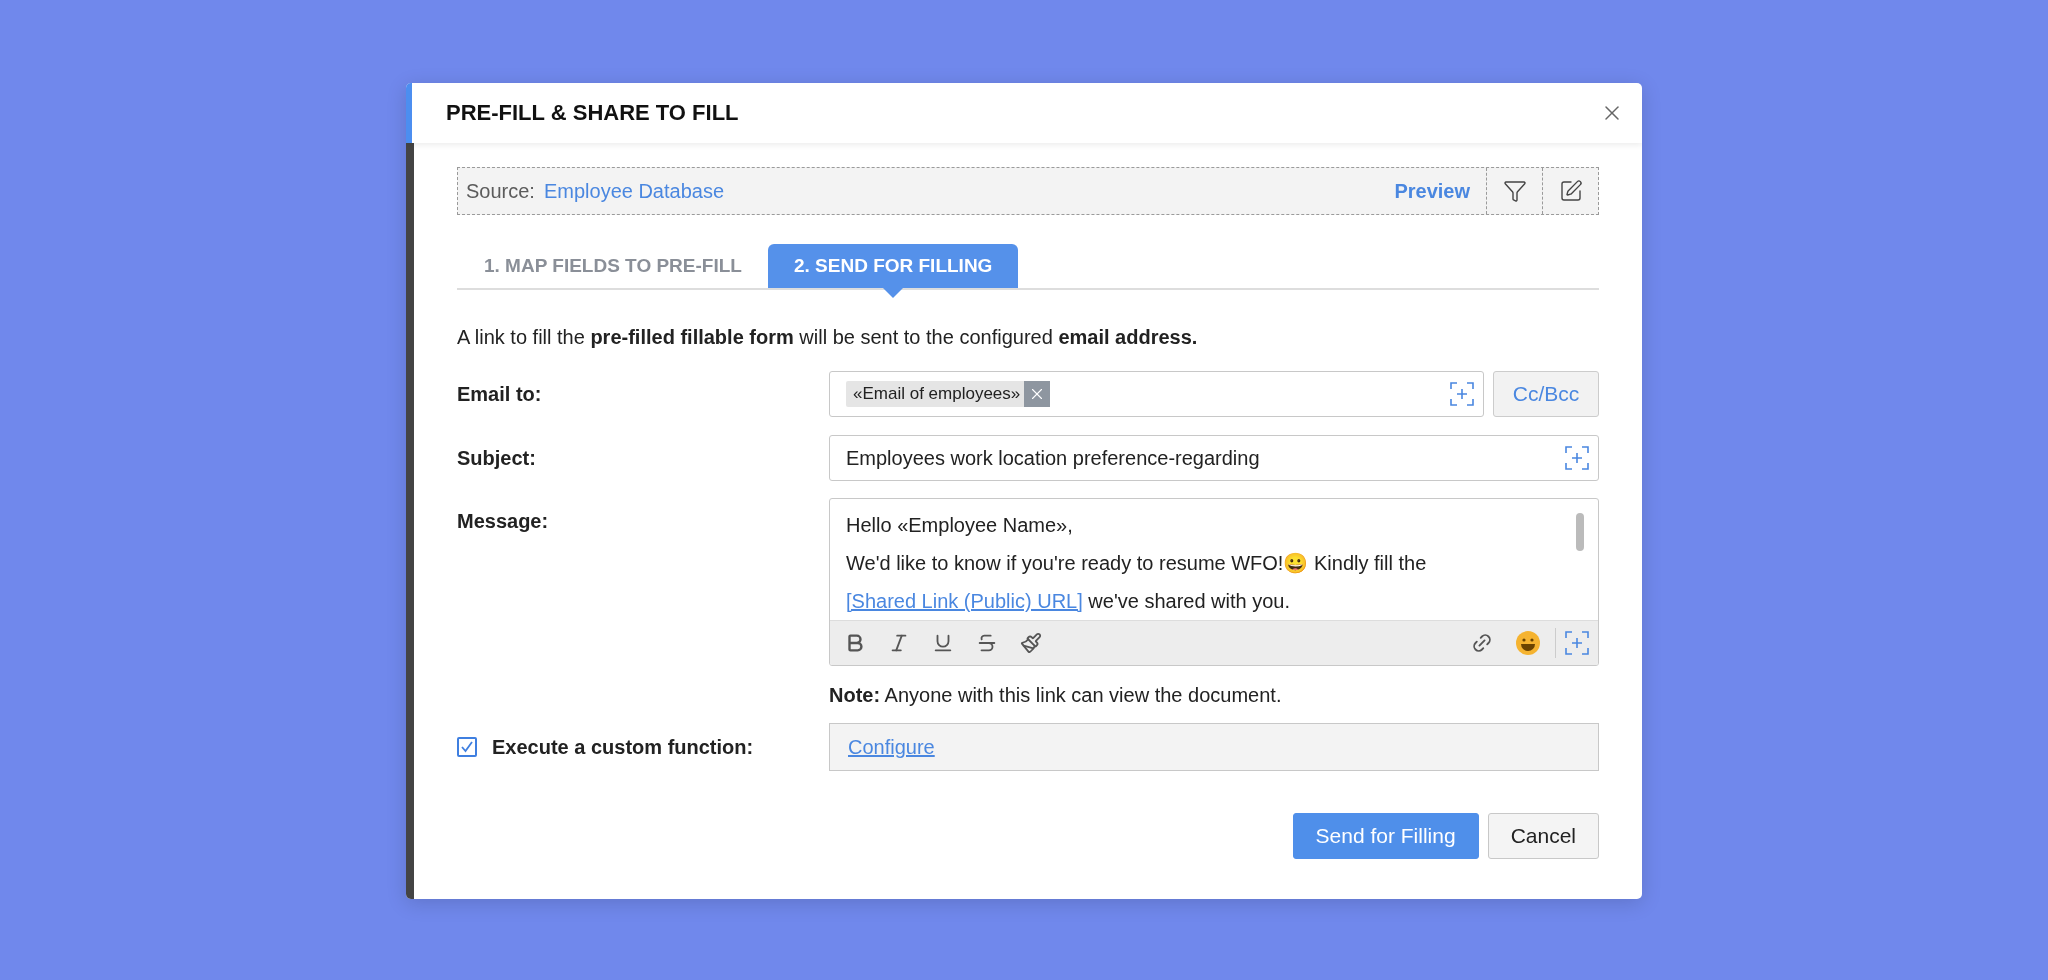 The image size is (2048, 980). Describe the element at coordinates (1385, 836) in the screenshot. I see `send-button: Send for Filling` at that location.